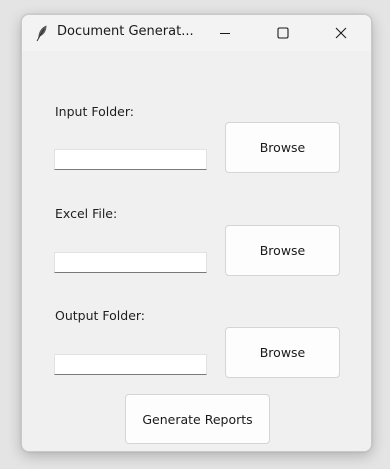  I want to click on close-icon, so click(341, 33).